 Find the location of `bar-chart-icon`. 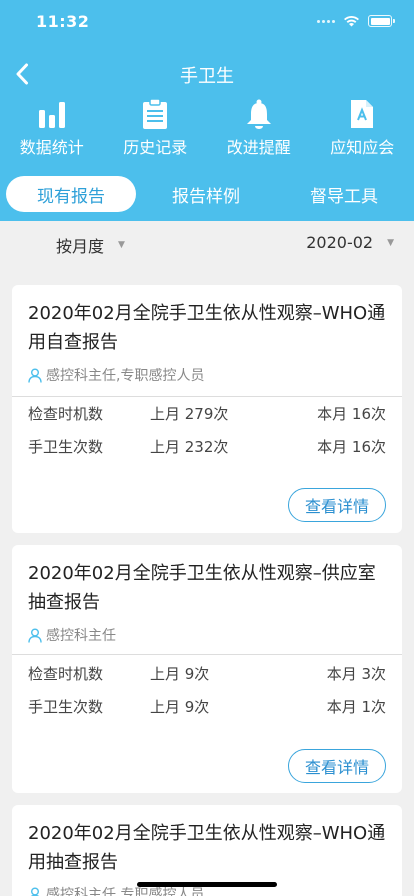

bar-chart-icon is located at coordinates (52, 114).